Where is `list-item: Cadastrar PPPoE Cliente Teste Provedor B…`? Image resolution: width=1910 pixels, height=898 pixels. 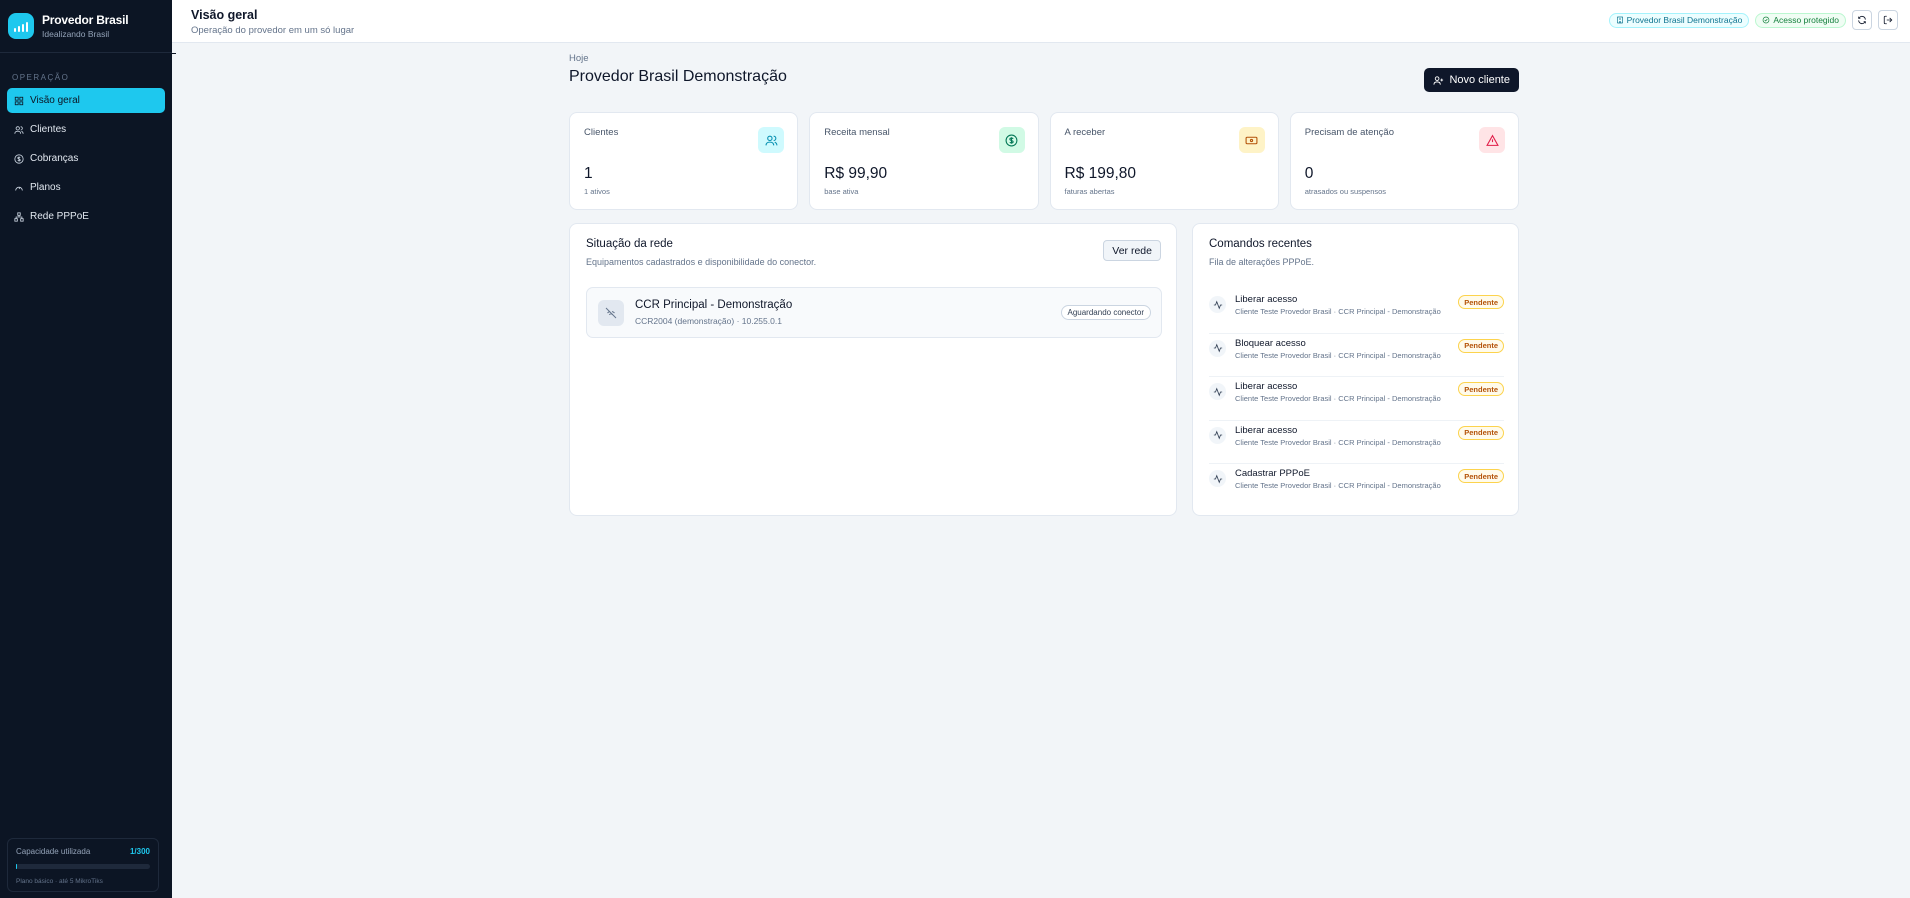 list-item: Cadastrar PPPoE Cliente Teste Provedor B… is located at coordinates (1356, 486).